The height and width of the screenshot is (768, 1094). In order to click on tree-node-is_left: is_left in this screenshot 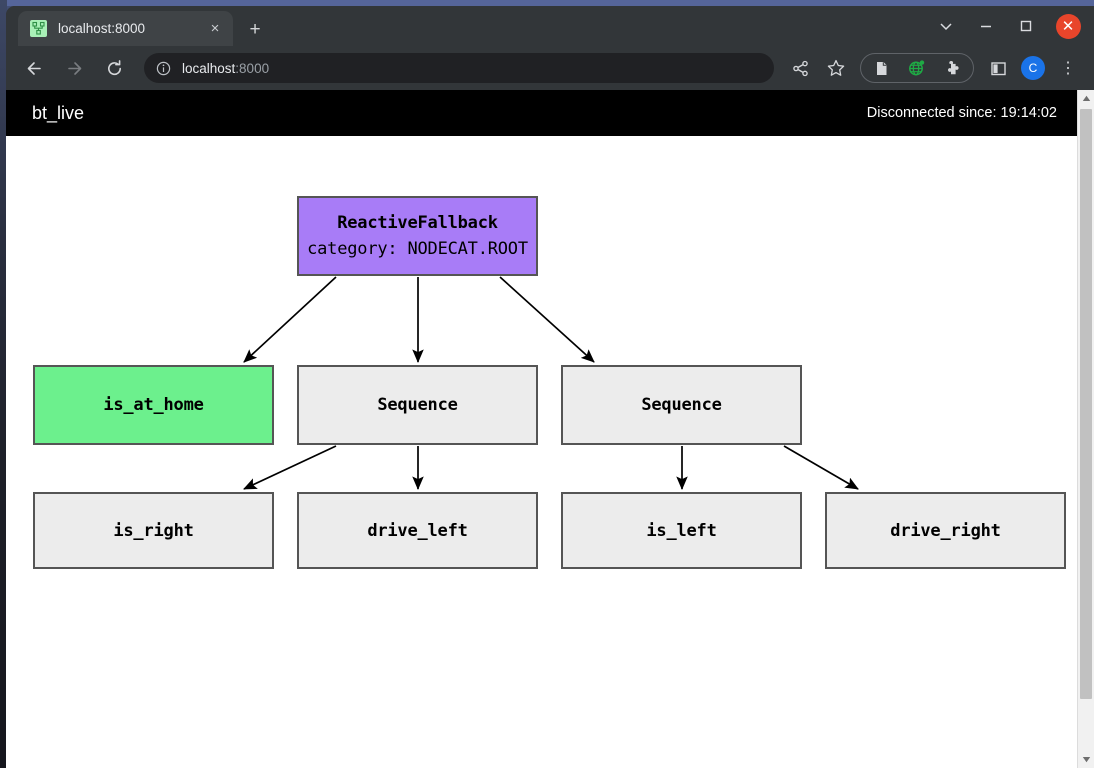, I will do `click(681, 530)`.